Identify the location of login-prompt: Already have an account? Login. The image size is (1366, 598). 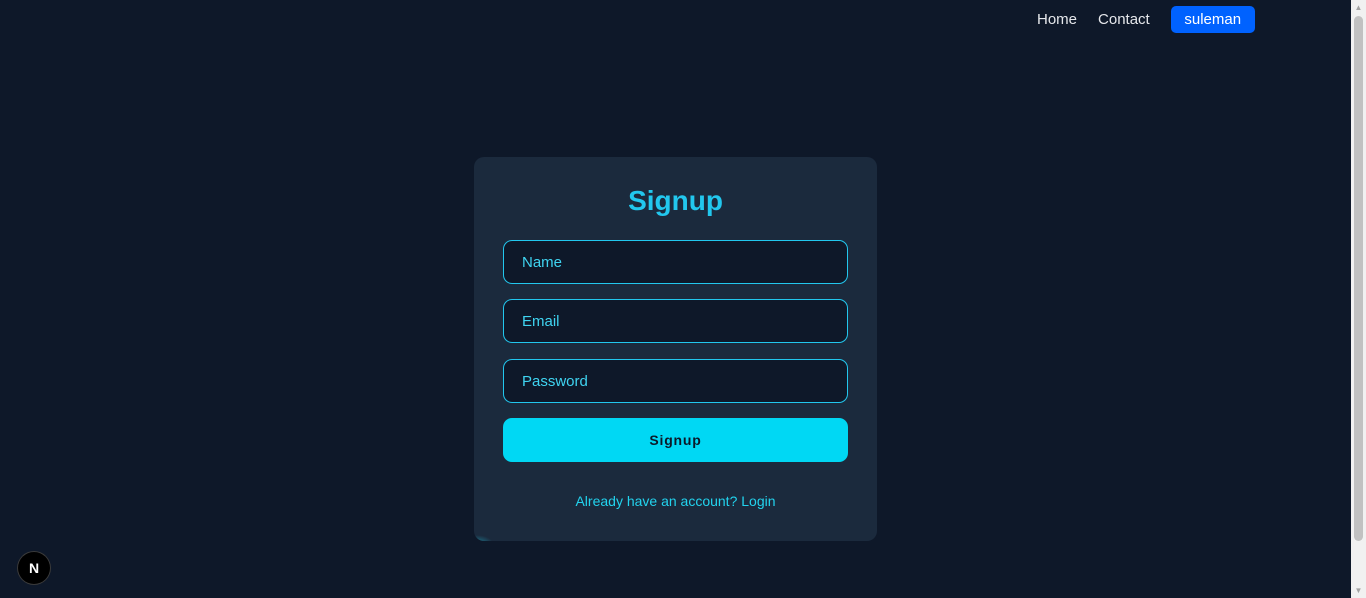
(675, 501).